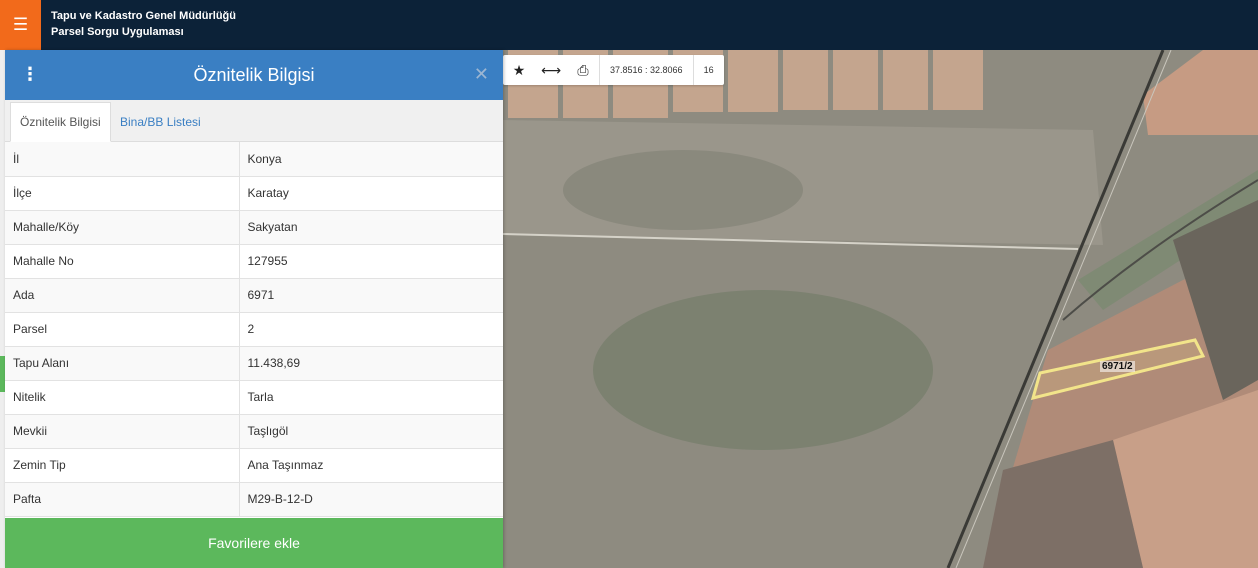 The height and width of the screenshot is (568, 1258). I want to click on star-icon: ★, so click(519, 69).